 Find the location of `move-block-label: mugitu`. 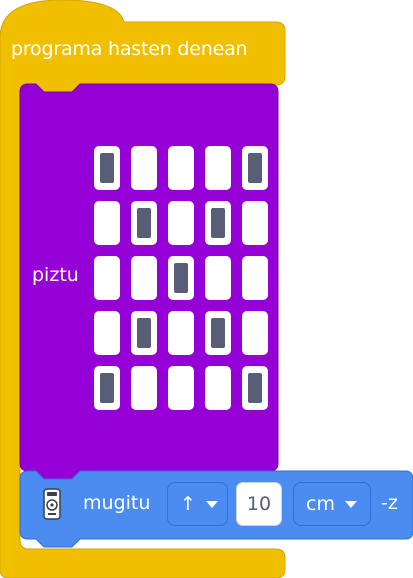

move-block-label: mugitu is located at coordinates (117, 503).